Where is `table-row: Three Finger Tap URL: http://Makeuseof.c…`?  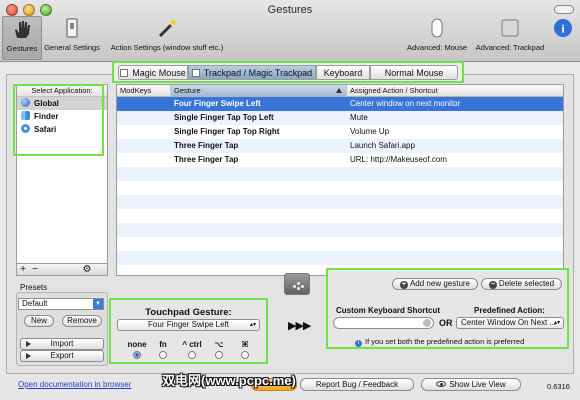 table-row: Three Finger Tap URL: http://Makeuseof.c… is located at coordinates (340, 160).